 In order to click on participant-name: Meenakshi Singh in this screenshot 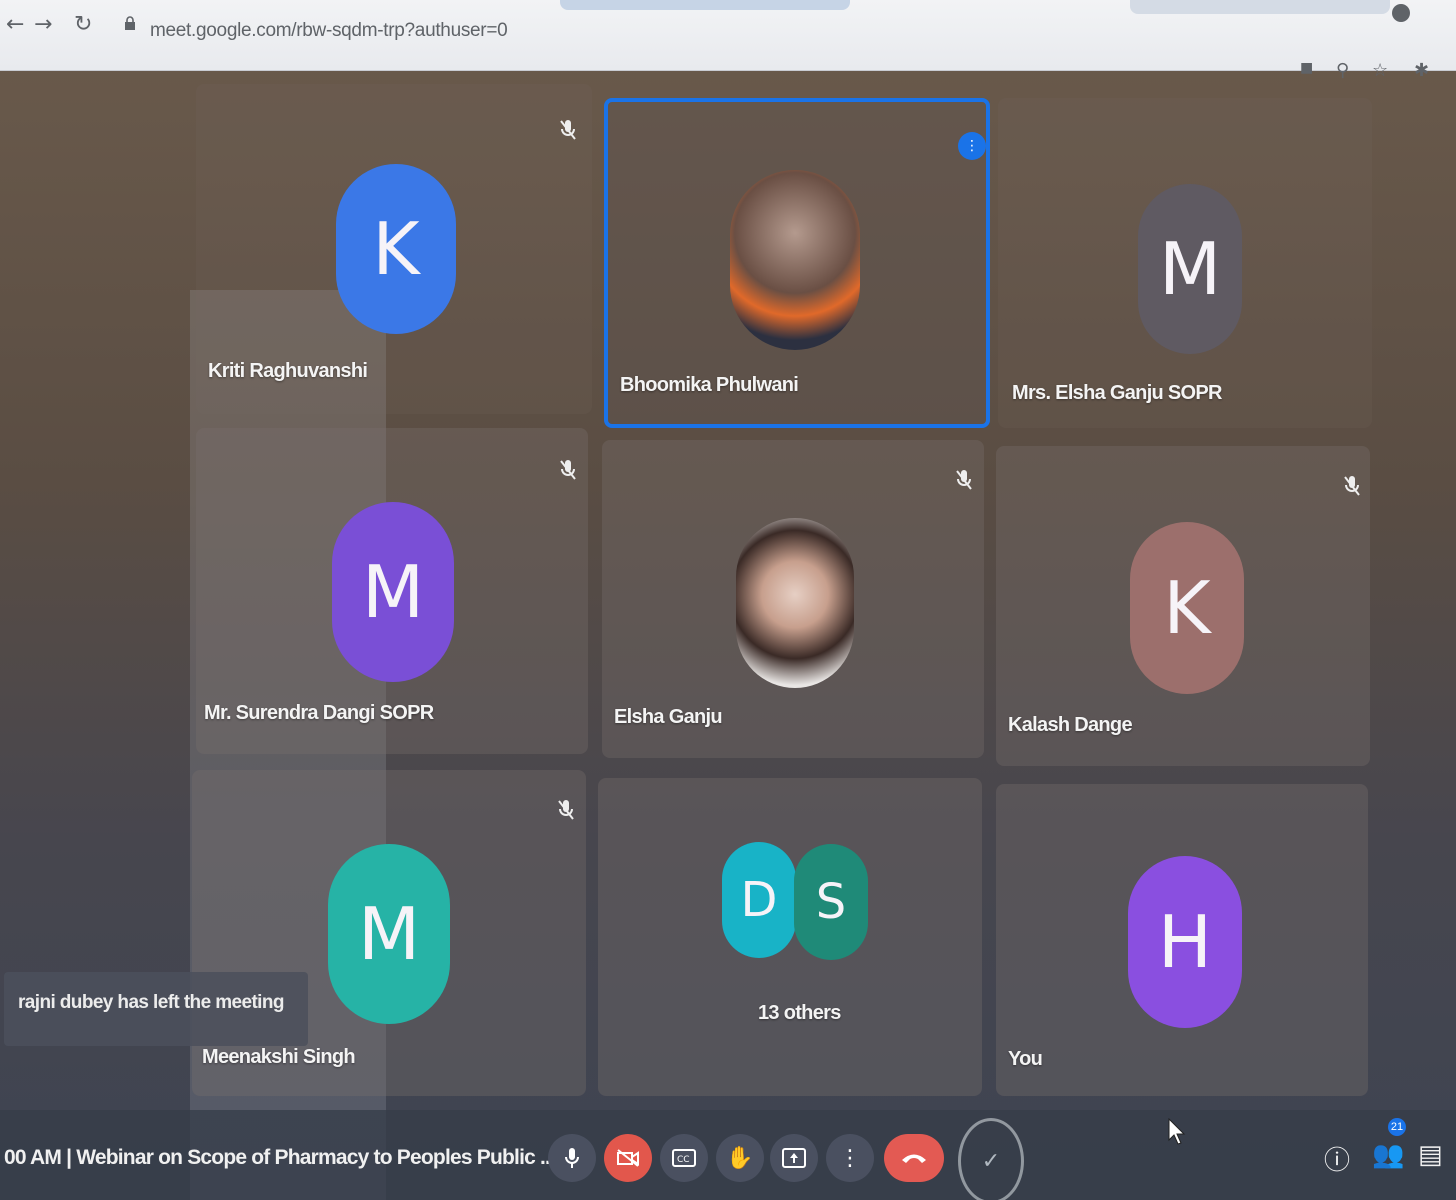, I will do `click(279, 1057)`.